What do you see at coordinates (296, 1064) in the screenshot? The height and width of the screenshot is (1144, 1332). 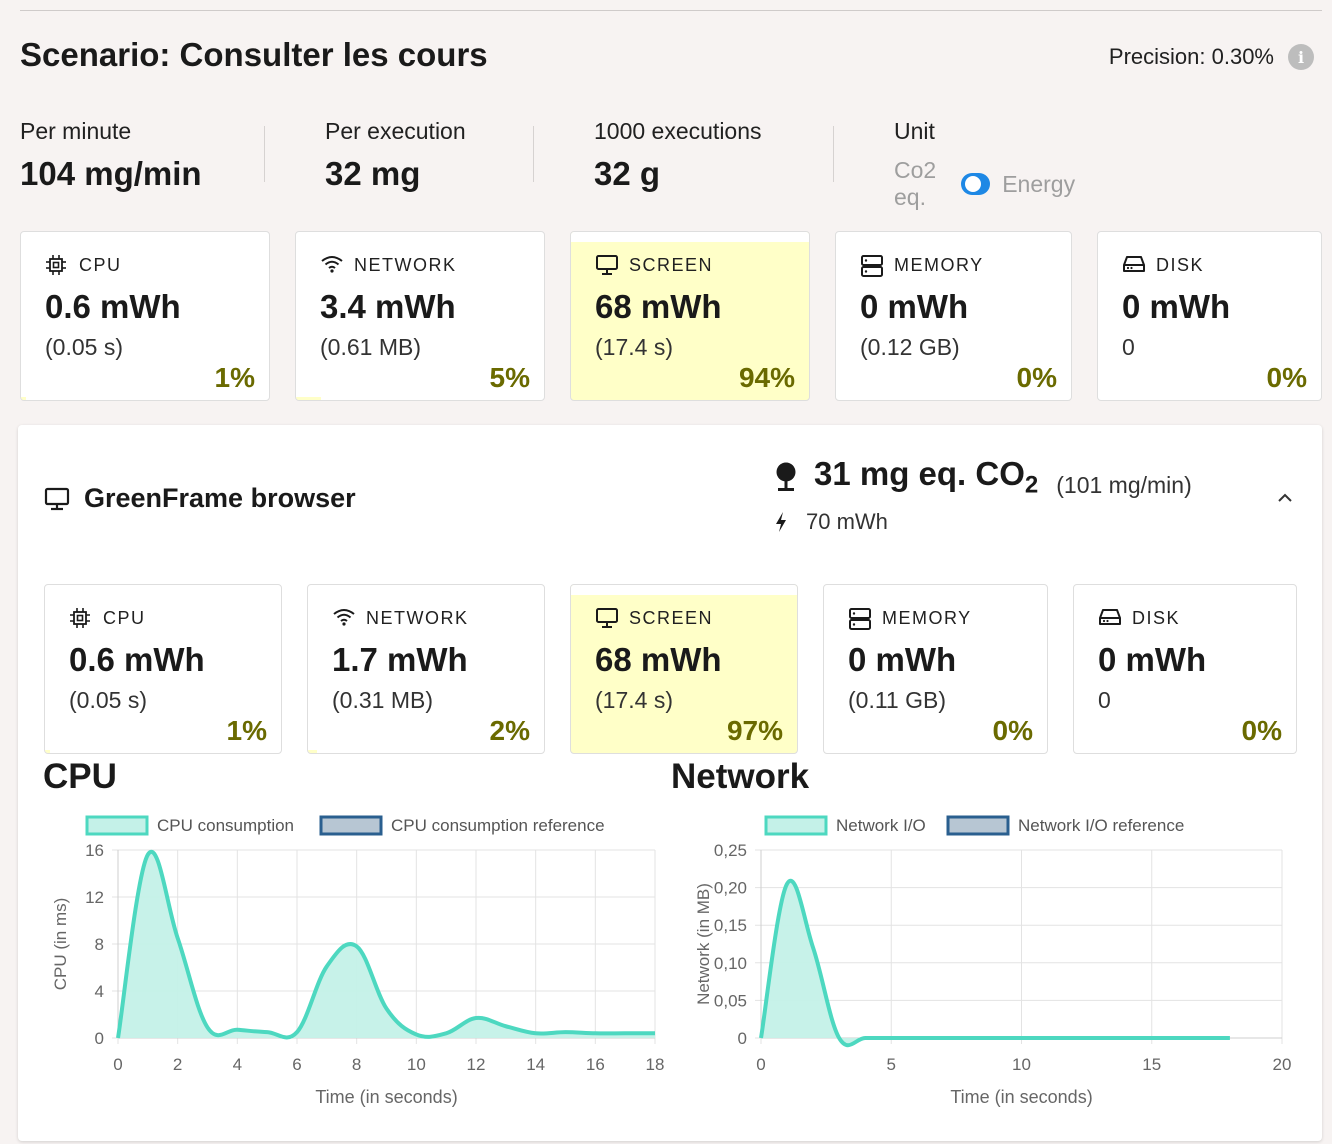 I see `x-tick-label: 6` at bounding box center [296, 1064].